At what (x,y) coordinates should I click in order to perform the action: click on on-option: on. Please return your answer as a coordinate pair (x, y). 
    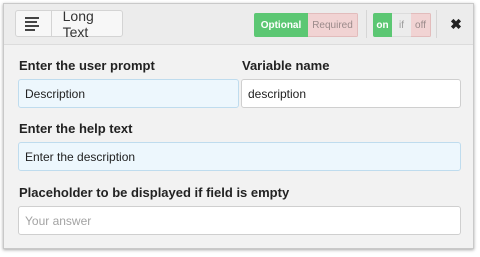
    Looking at the image, I should click on (382, 25).